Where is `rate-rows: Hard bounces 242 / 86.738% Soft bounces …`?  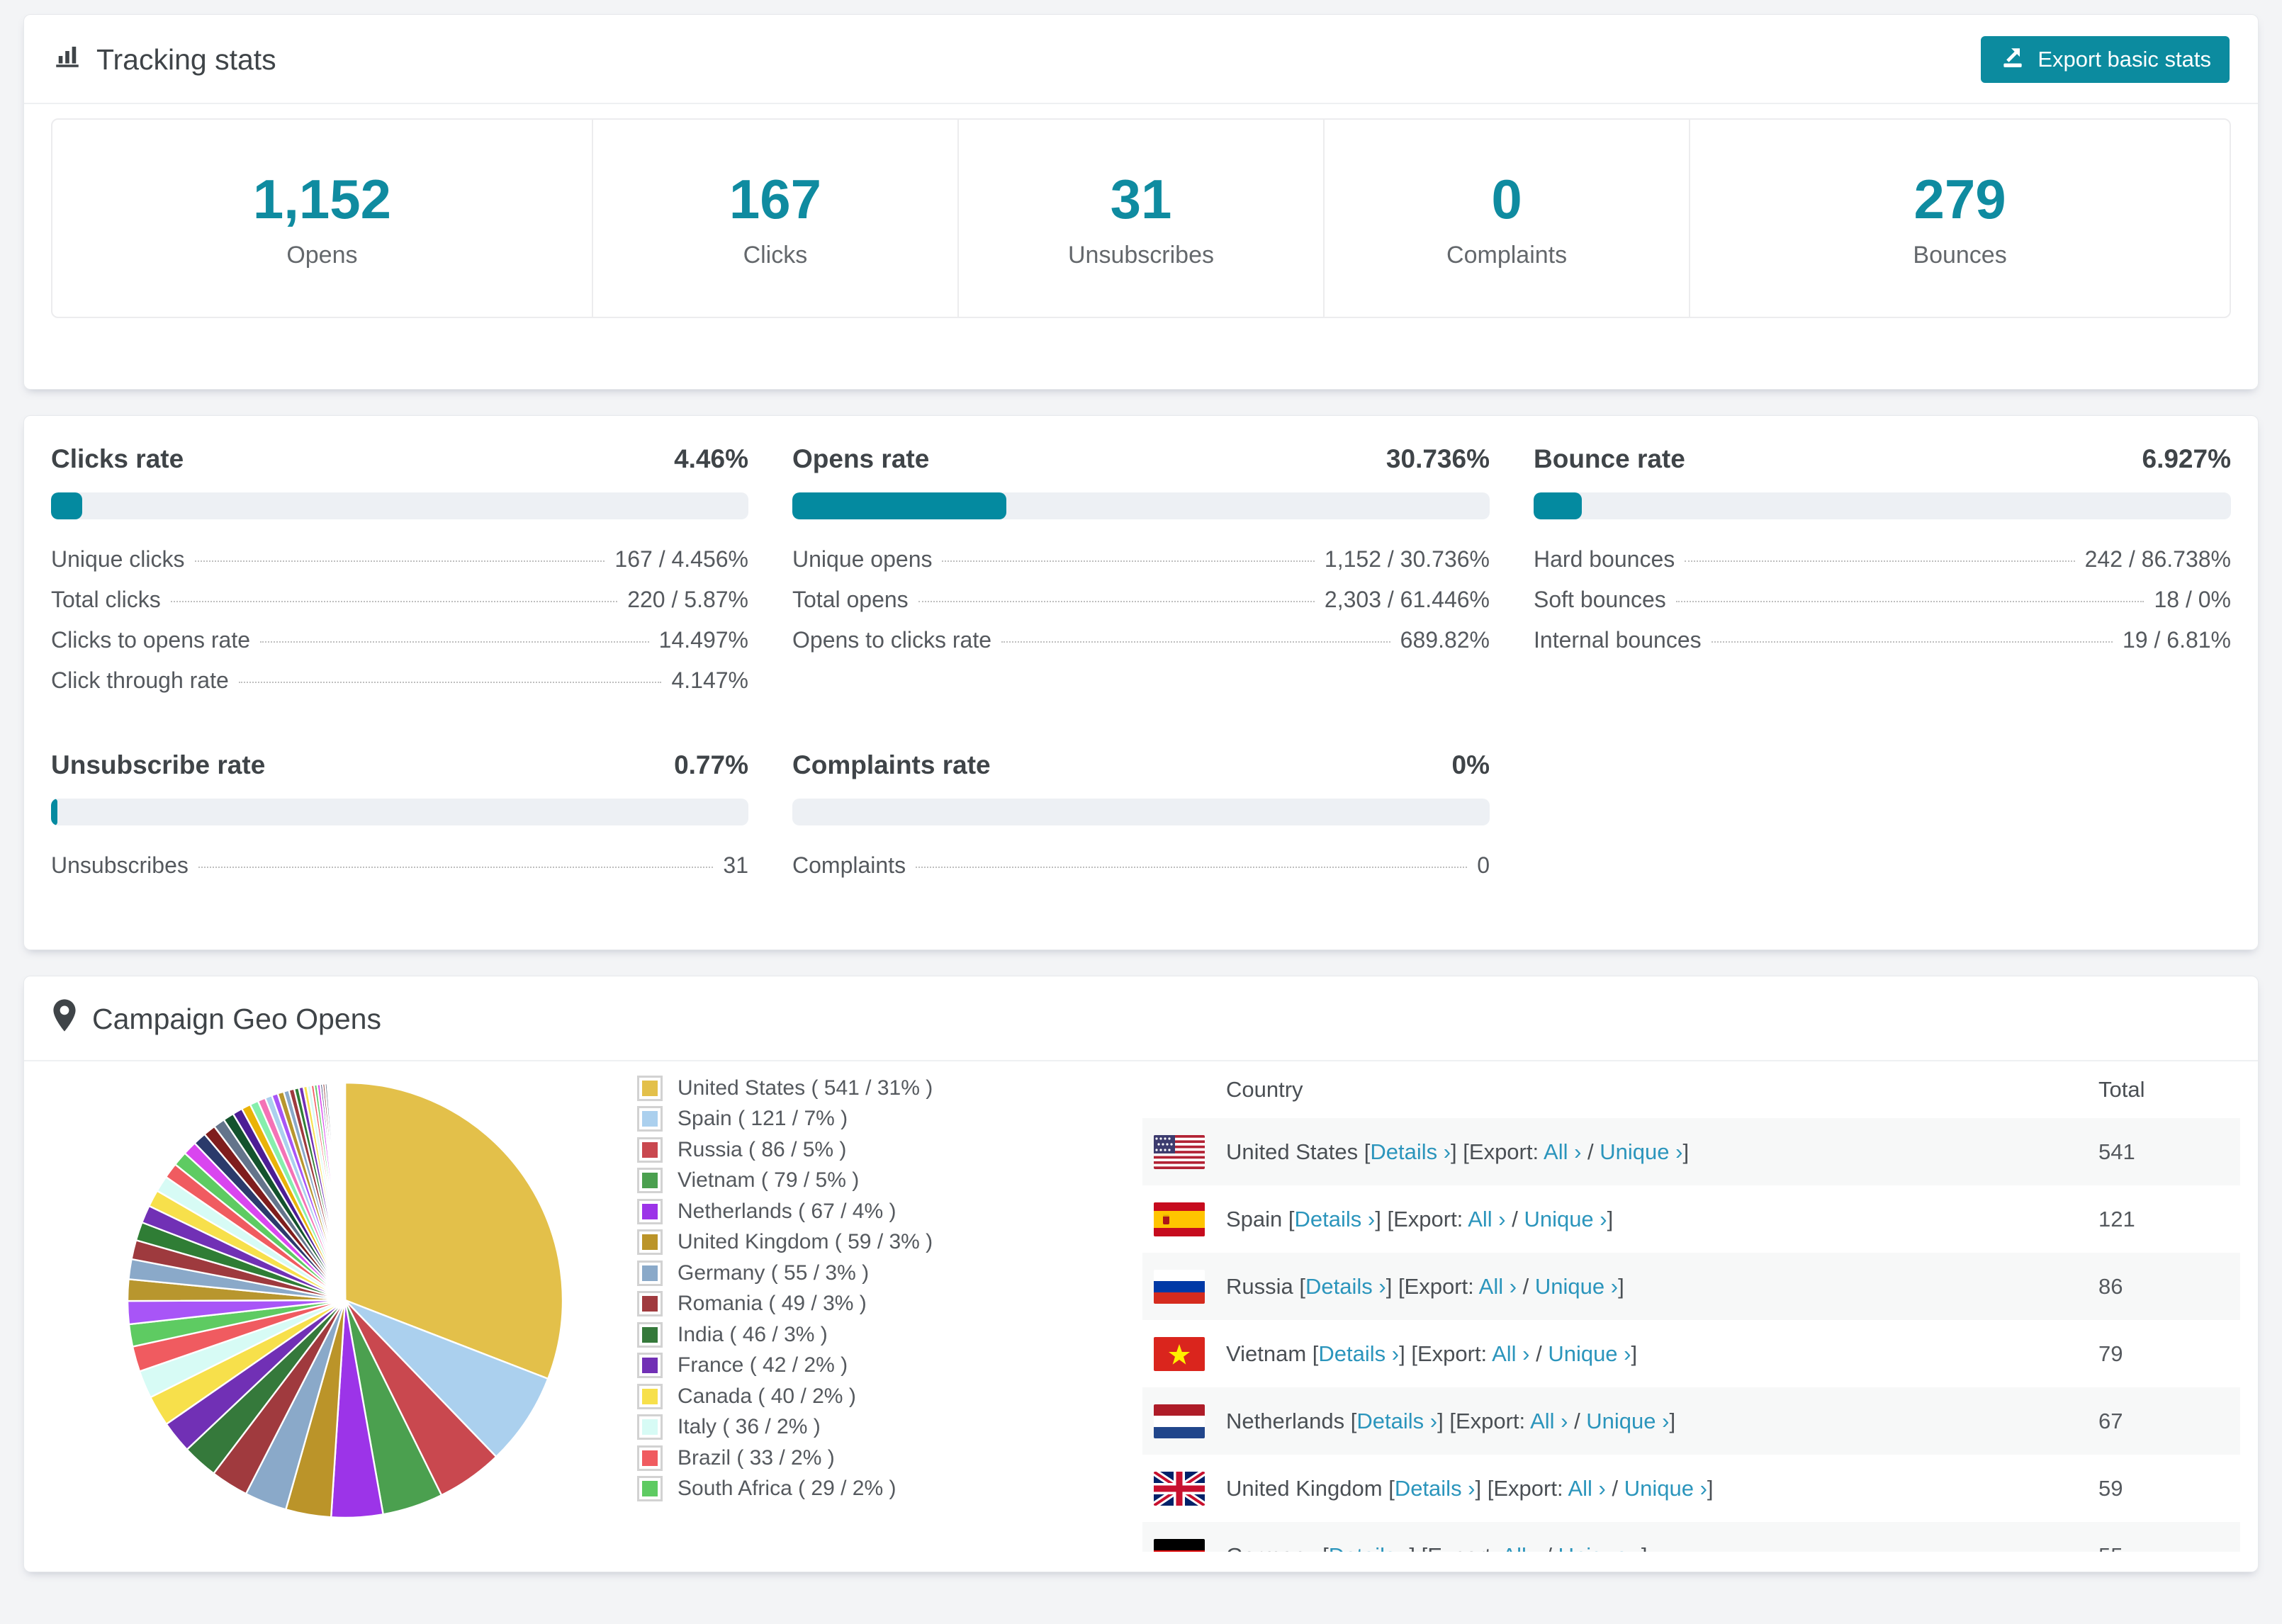 rate-rows: Hard bounces 242 / 86.738% Soft bounces … is located at coordinates (1882, 607).